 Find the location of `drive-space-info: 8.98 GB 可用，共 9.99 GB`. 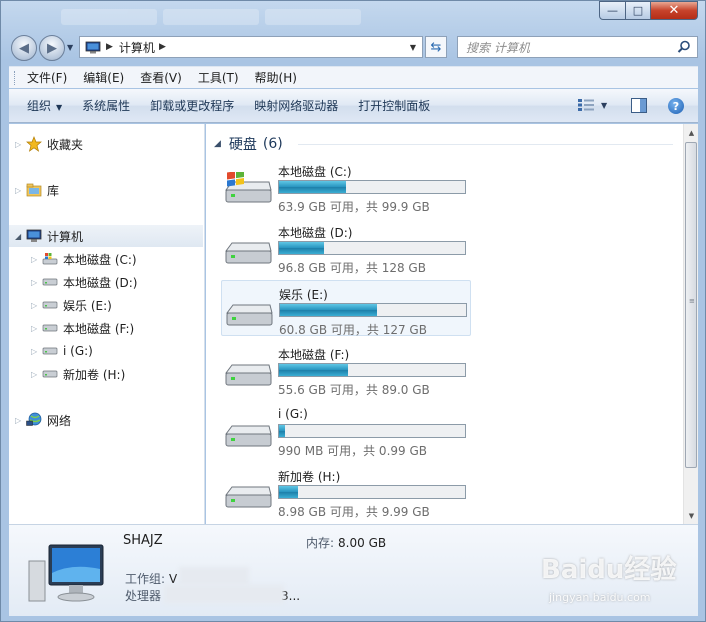

drive-space-info: 8.98 GB 可用，共 9.99 GB is located at coordinates (354, 512).